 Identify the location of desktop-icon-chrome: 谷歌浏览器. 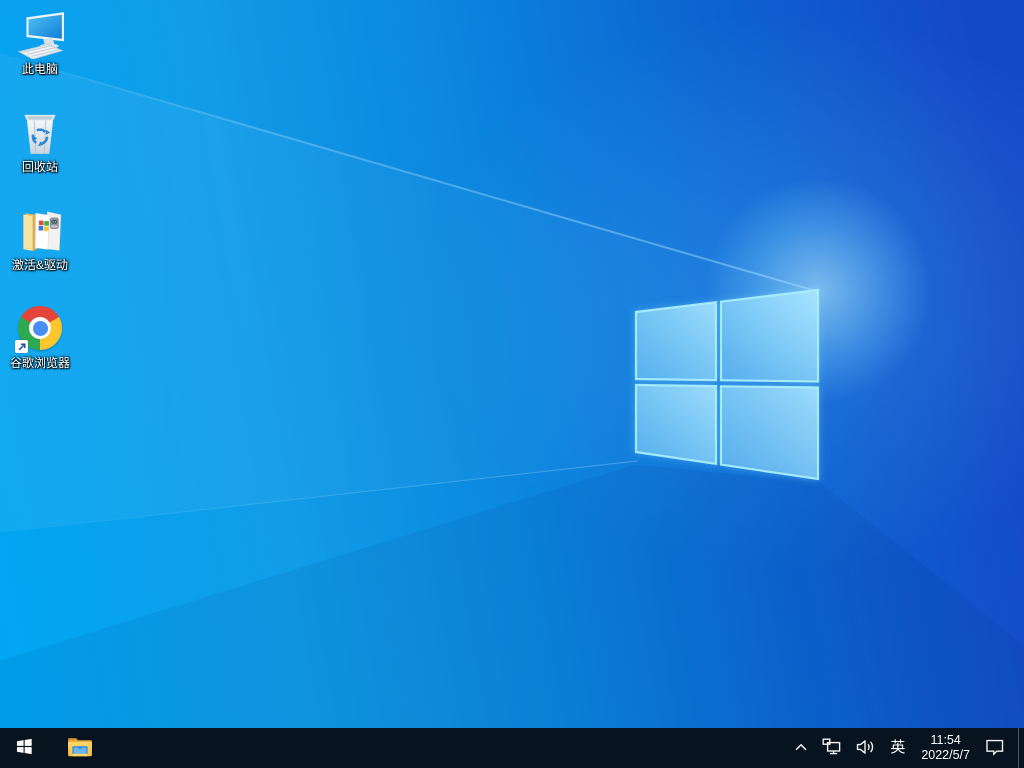
(40, 336).